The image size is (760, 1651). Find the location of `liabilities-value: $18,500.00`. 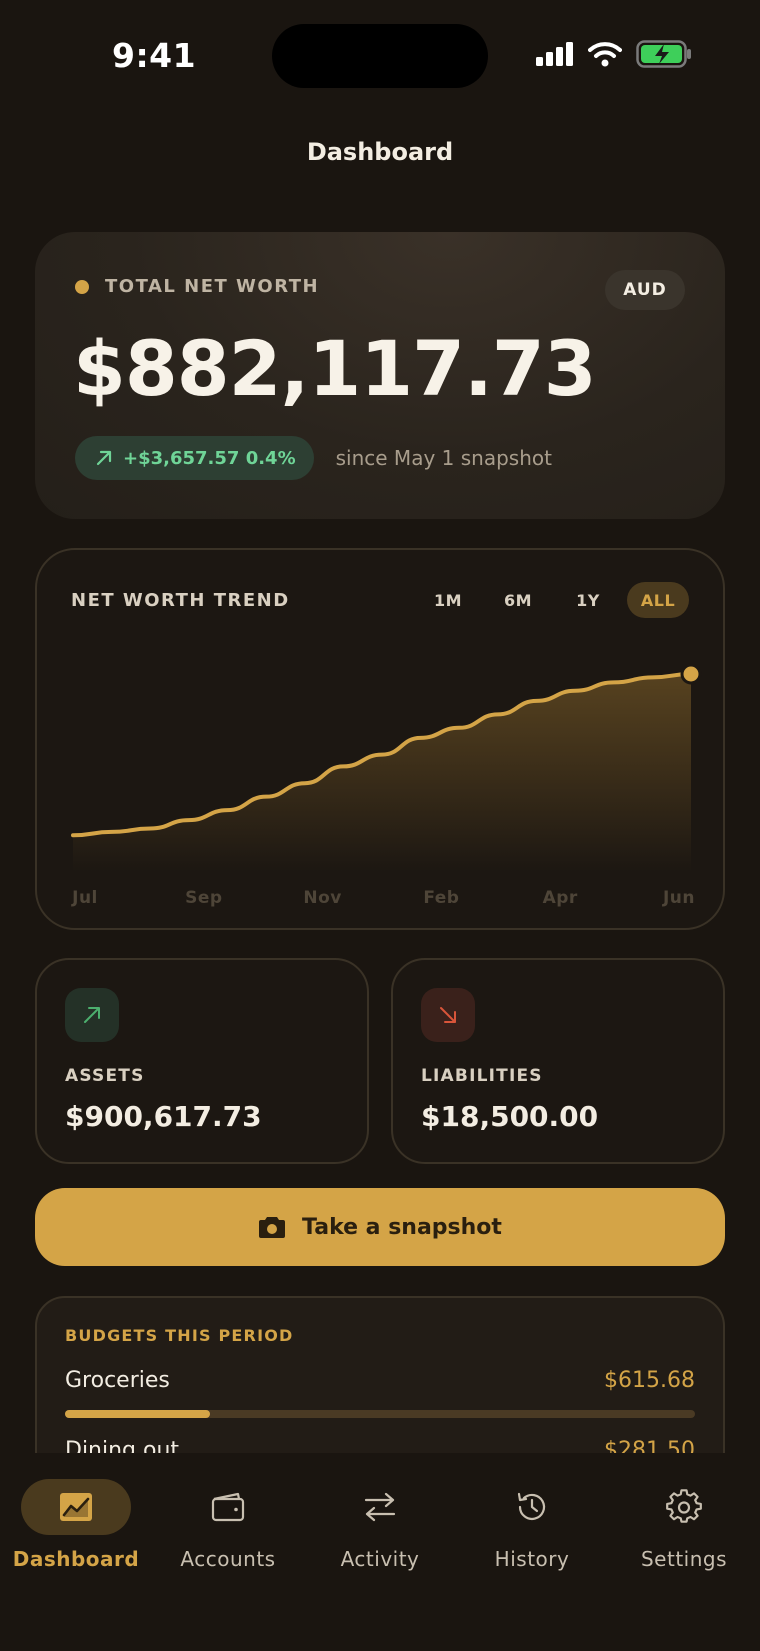

liabilities-value: $18,500.00 is located at coordinates (510, 1116).